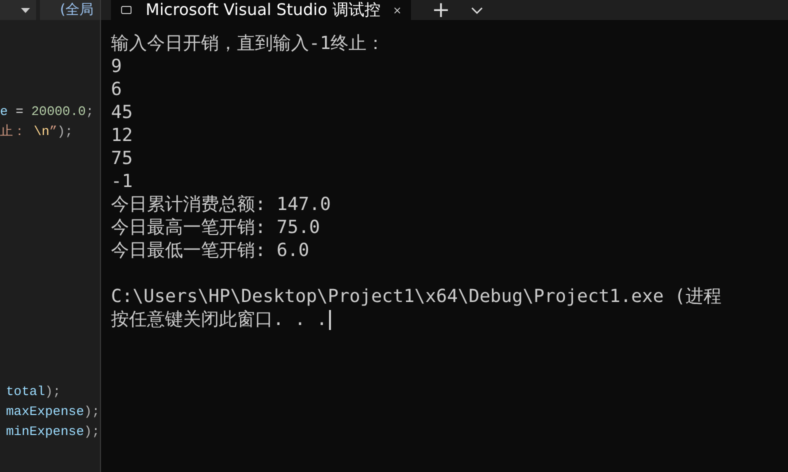 The width and height of the screenshot is (788, 472). I want to click on caret-icon, so click(25, 10).